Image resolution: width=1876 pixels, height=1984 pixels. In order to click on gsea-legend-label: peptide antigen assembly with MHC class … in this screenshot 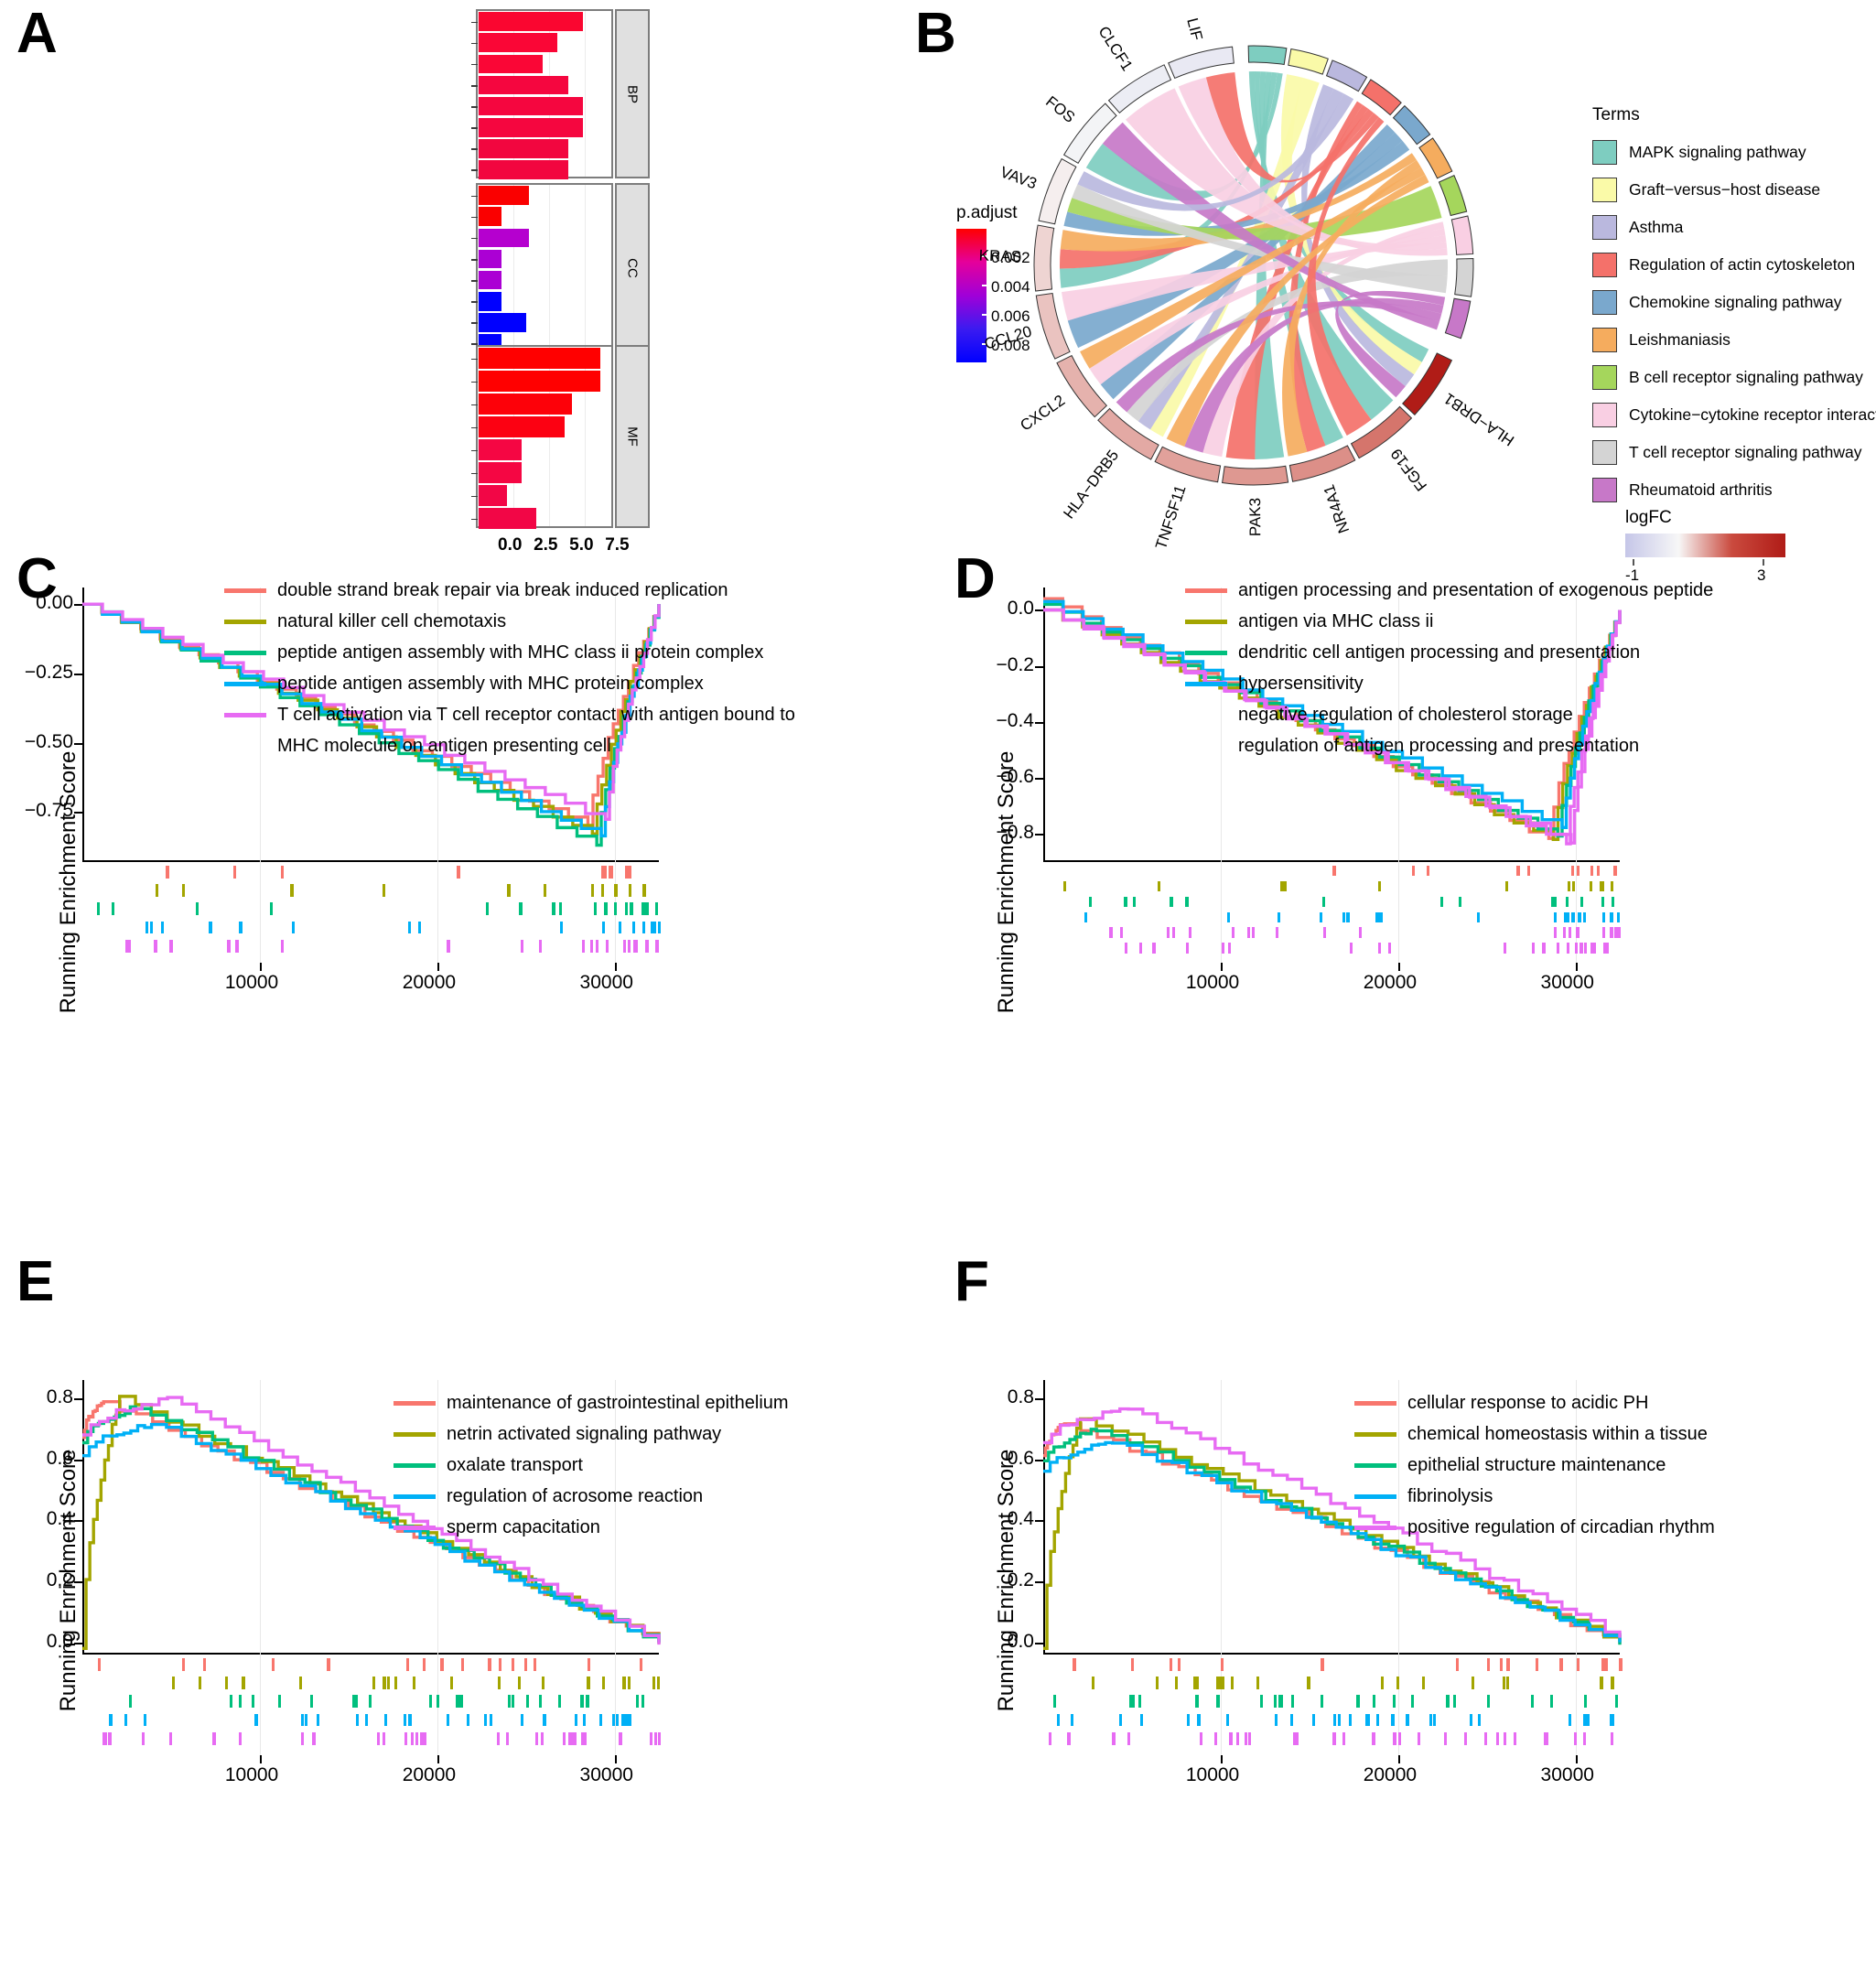, I will do `click(520, 653)`.